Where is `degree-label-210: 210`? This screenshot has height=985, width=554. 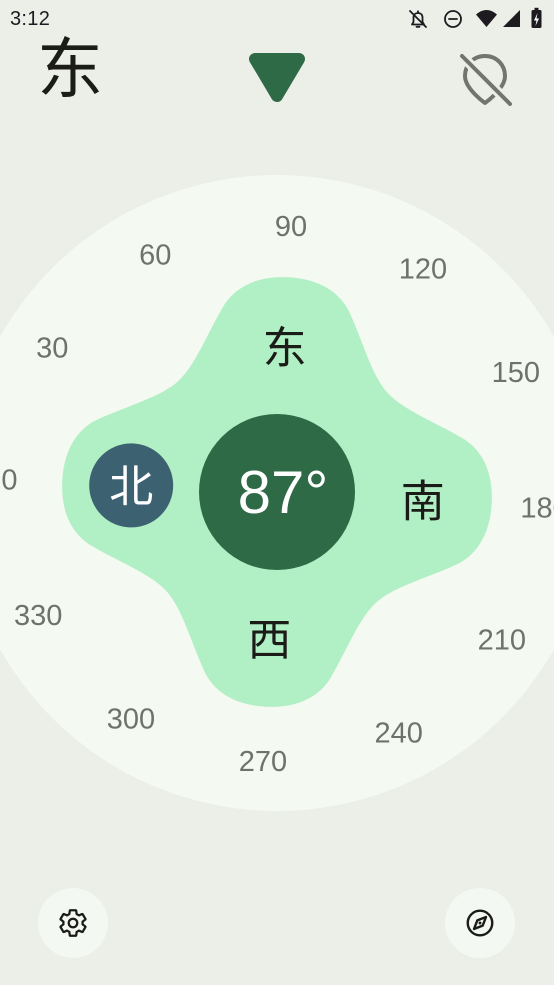 degree-label-210: 210 is located at coordinates (502, 641).